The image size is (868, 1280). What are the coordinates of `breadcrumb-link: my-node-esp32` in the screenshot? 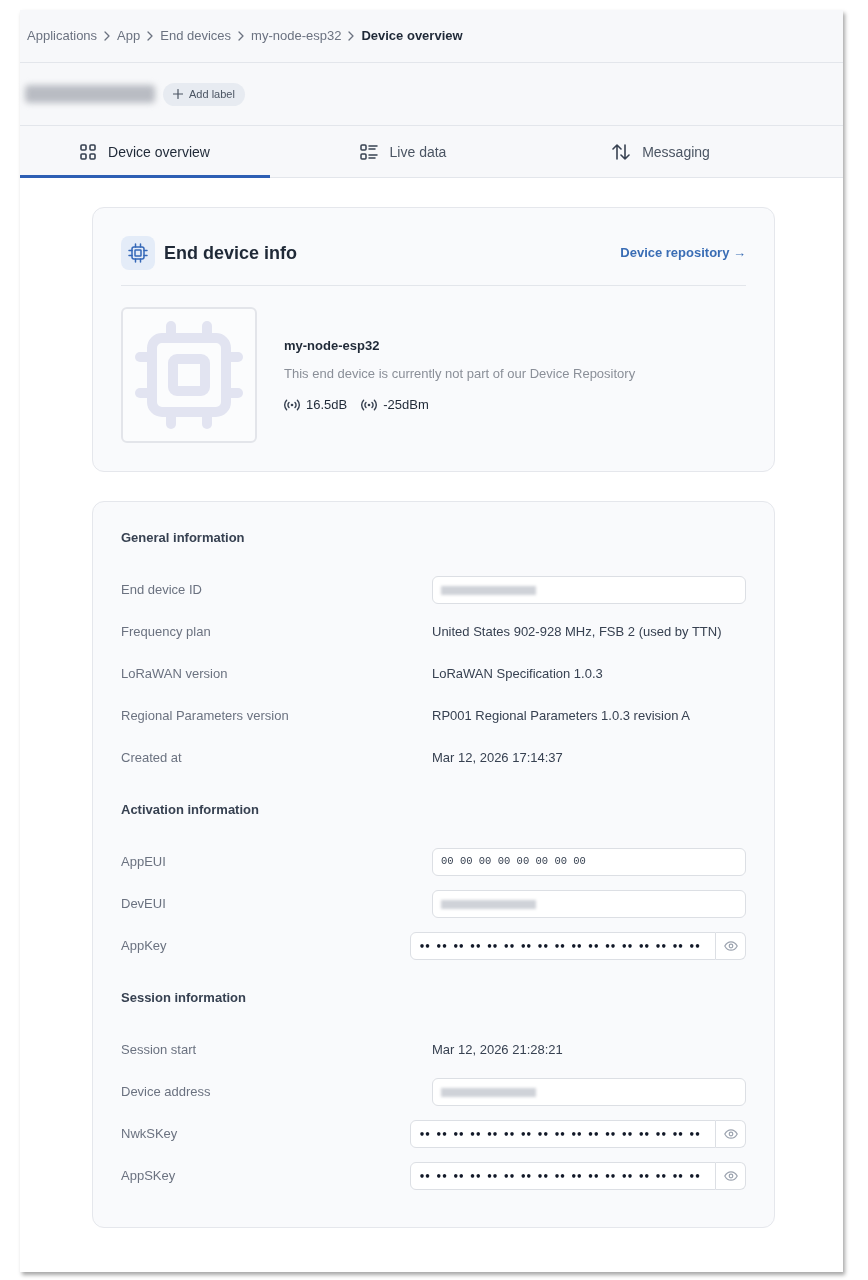 It's located at (296, 36).